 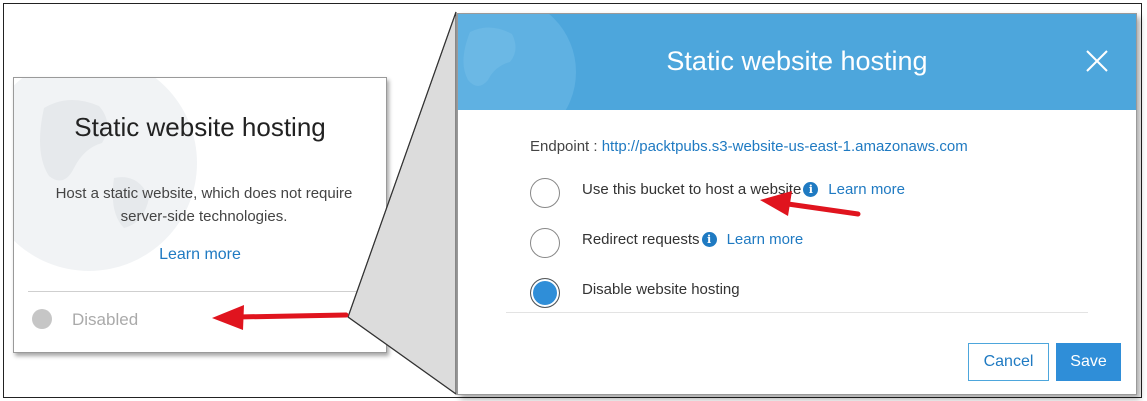 What do you see at coordinates (545, 293) in the screenshot?
I see `radio-selected-icon` at bounding box center [545, 293].